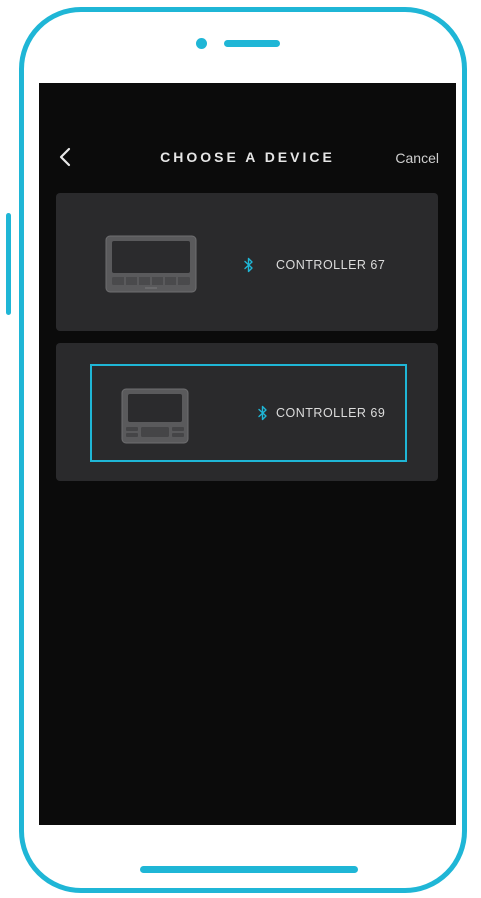 The height and width of the screenshot is (898, 481). I want to click on page-title: CHOOSE A DEVICE, so click(247, 157).